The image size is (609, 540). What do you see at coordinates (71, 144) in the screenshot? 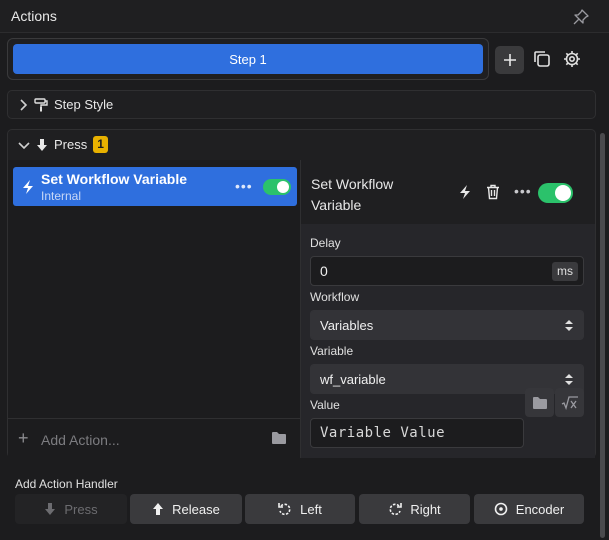
I see `press-label: Press` at bounding box center [71, 144].